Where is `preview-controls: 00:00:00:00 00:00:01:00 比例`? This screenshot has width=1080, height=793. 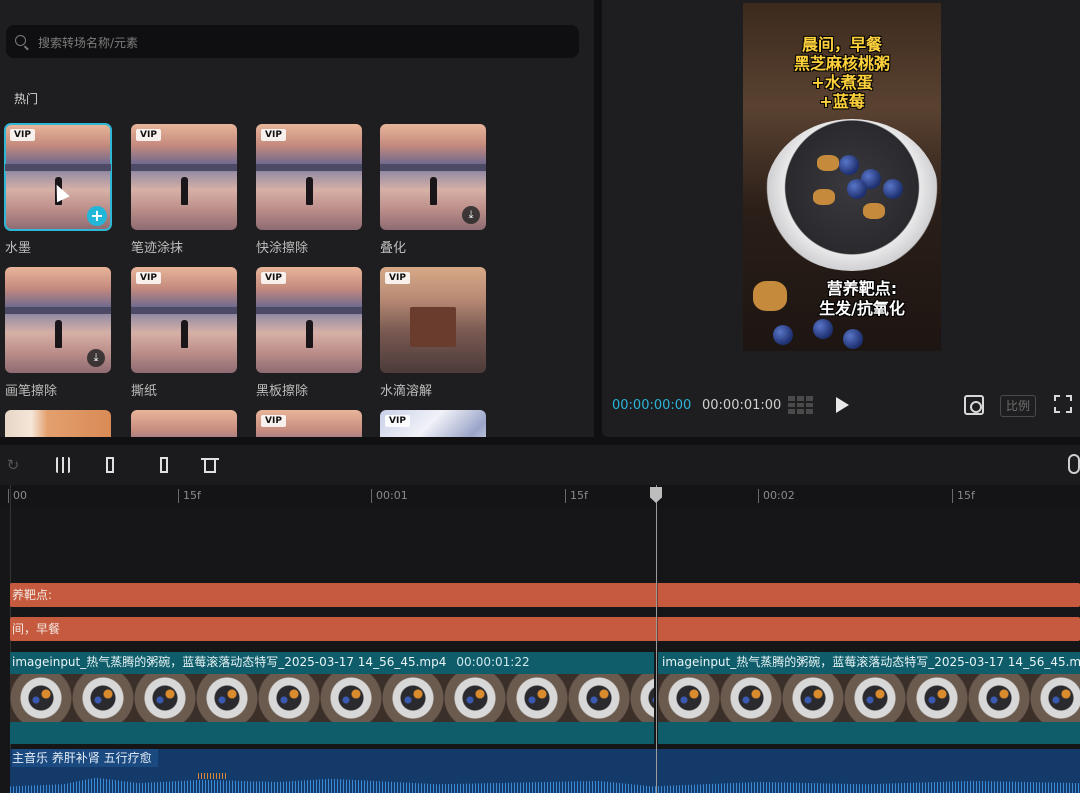 preview-controls: 00:00:00:00 00:00:01:00 比例 is located at coordinates (841, 406).